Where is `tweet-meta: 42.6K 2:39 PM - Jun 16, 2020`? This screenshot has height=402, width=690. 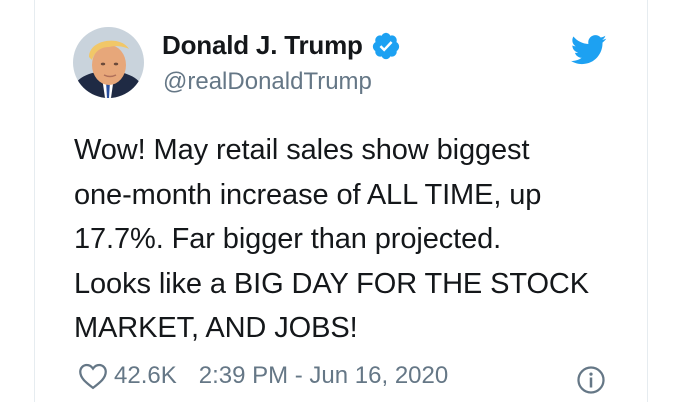
tweet-meta: 42.6K 2:39 PM - Jun 16, 2020 is located at coordinates (263, 376).